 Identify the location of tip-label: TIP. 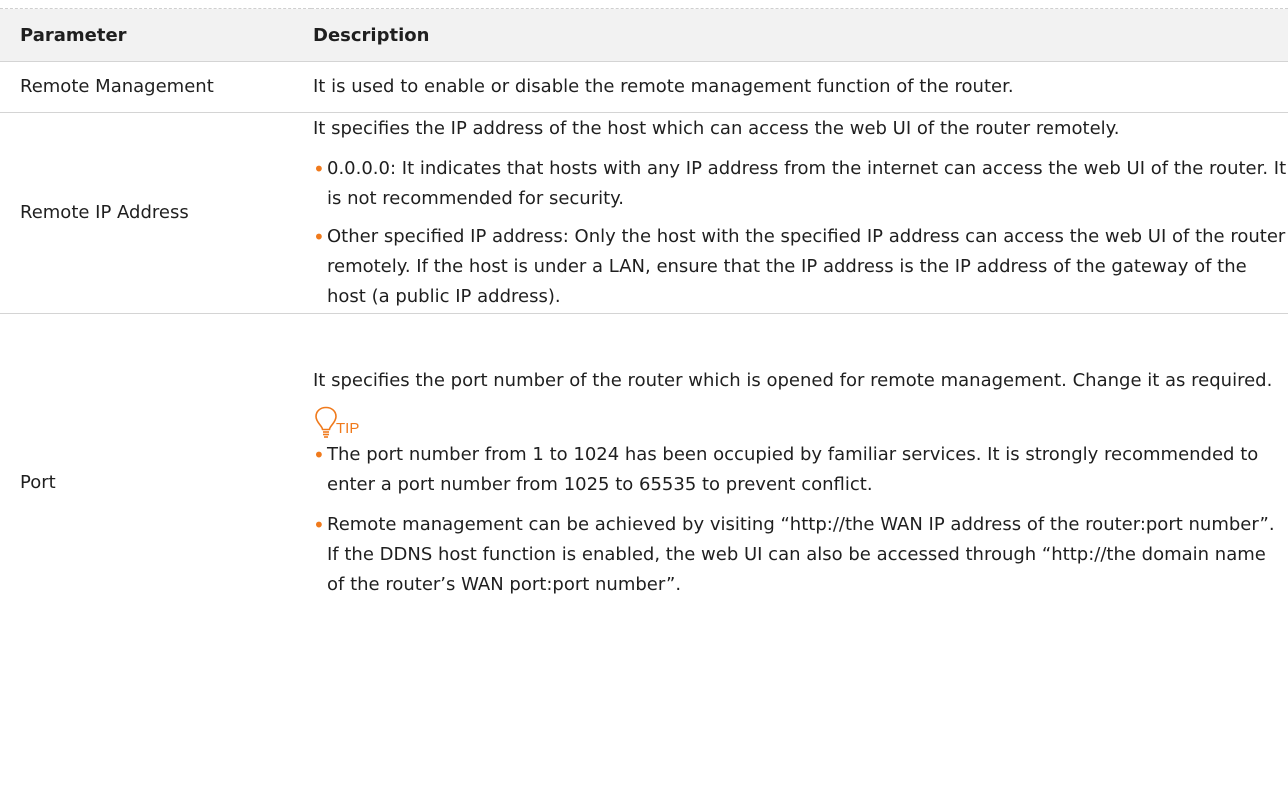
(348, 428).